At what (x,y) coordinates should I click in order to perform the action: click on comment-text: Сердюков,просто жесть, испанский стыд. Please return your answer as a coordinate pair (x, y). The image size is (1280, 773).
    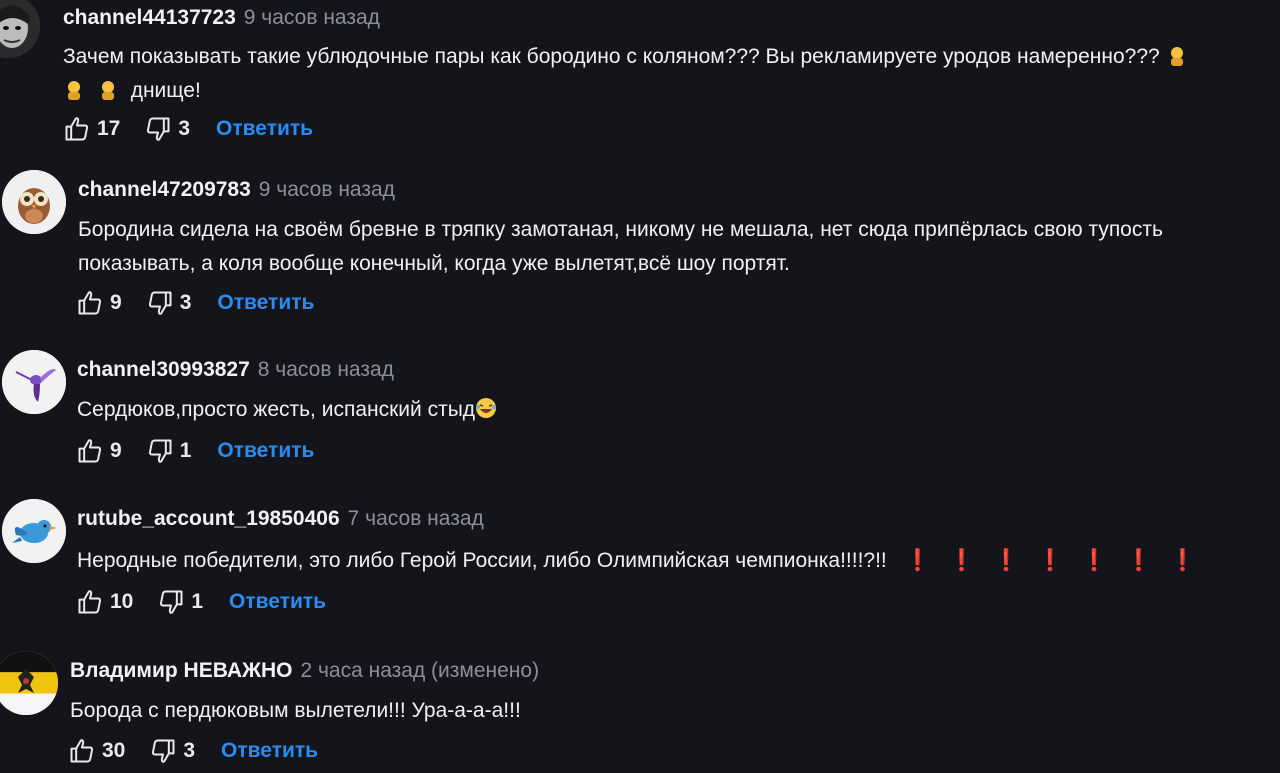
    Looking at the image, I should click on (287, 410).